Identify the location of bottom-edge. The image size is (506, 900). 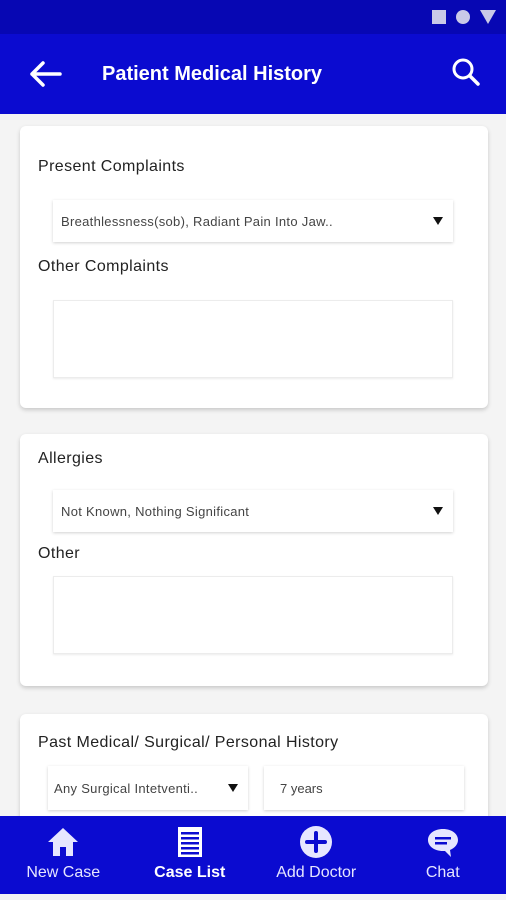
(253, 897).